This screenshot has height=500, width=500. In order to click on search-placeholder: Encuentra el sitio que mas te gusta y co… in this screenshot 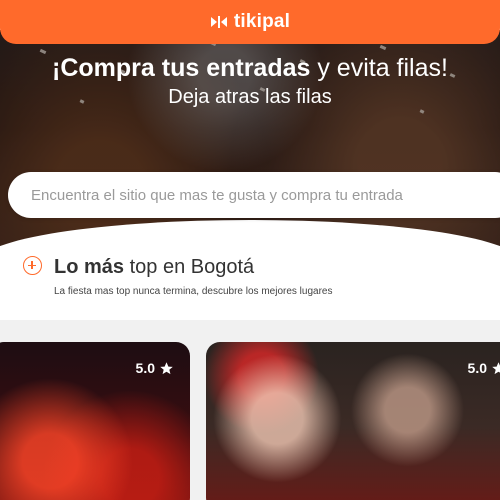, I will do `click(217, 195)`.